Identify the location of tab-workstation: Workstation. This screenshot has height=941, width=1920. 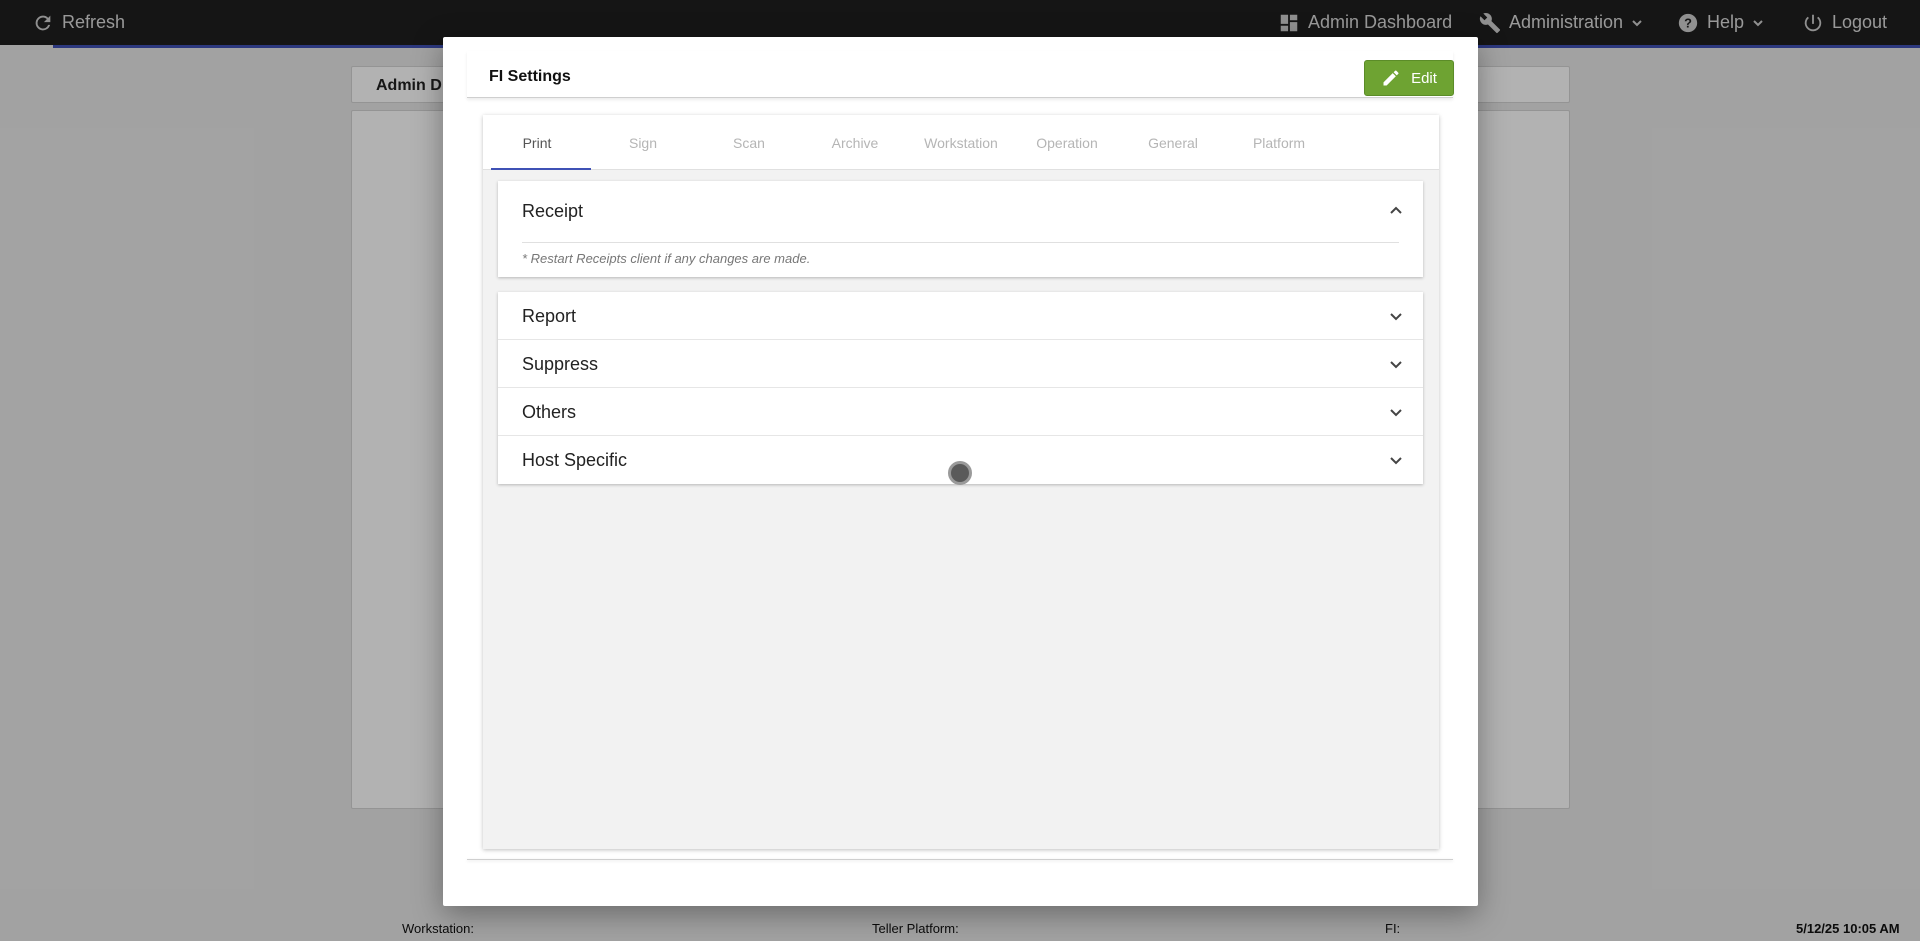
(961, 142).